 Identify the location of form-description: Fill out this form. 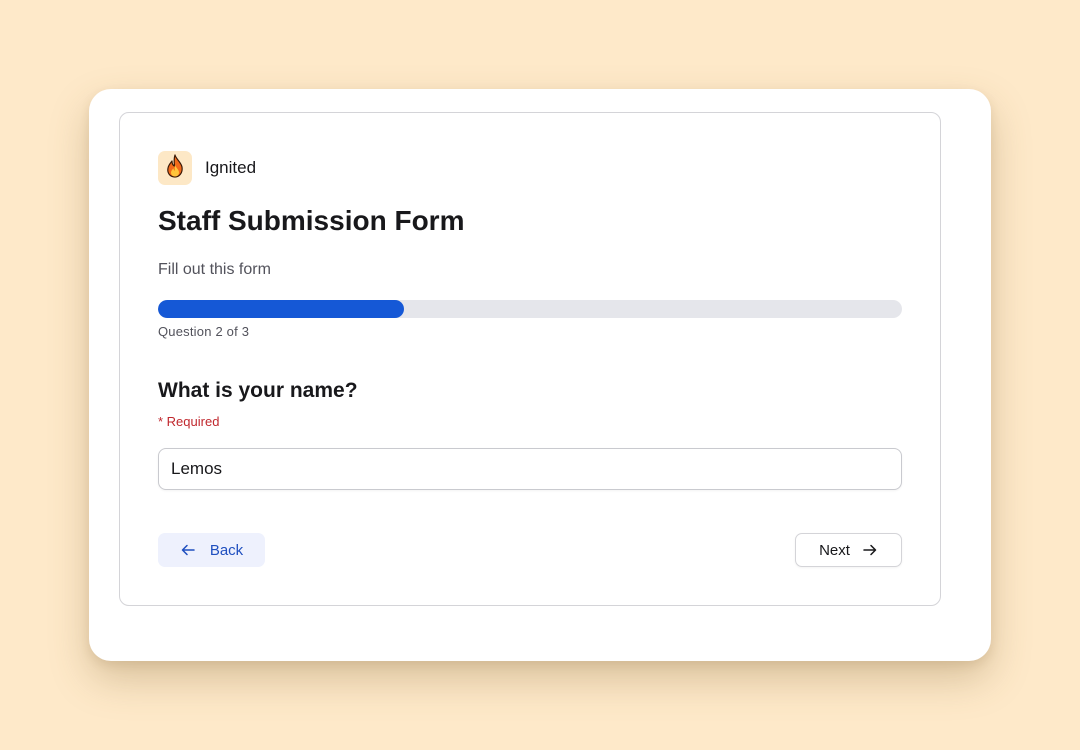
(214, 269).